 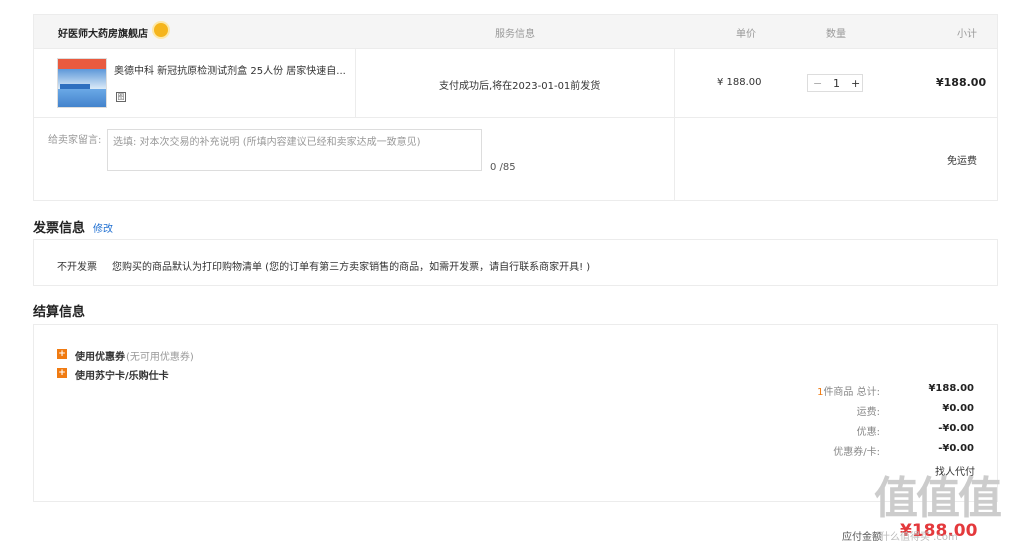 What do you see at coordinates (746, 34) in the screenshot?
I see `header-unit-price: 单价` at bounding box center [746, 34].